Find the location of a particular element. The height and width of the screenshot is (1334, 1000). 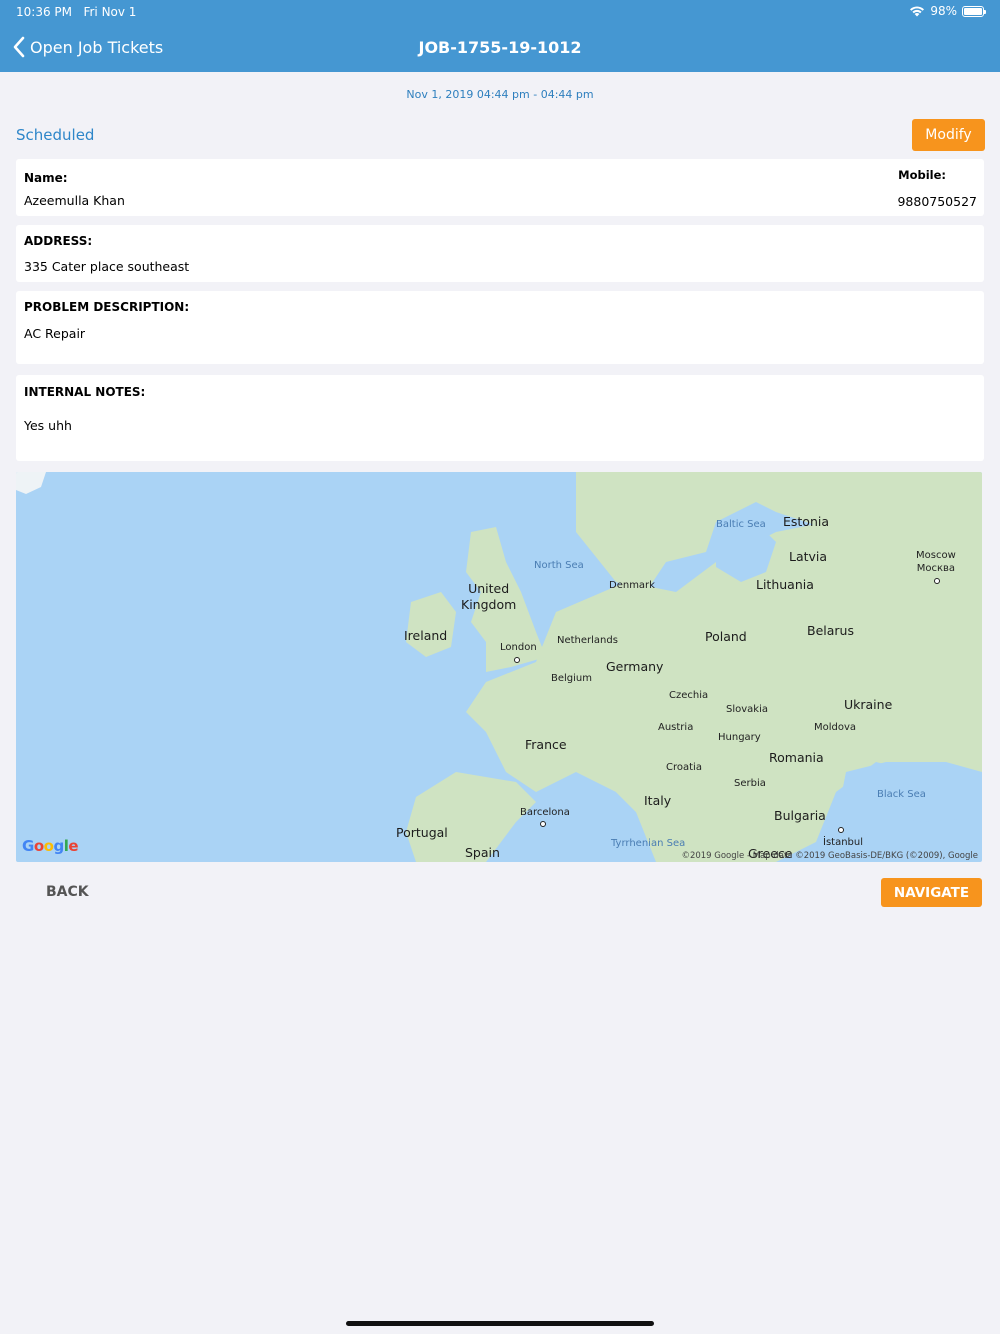

notes-card: INTERNAL NOTES: Yes uhh is located at coordinates (500, 418).